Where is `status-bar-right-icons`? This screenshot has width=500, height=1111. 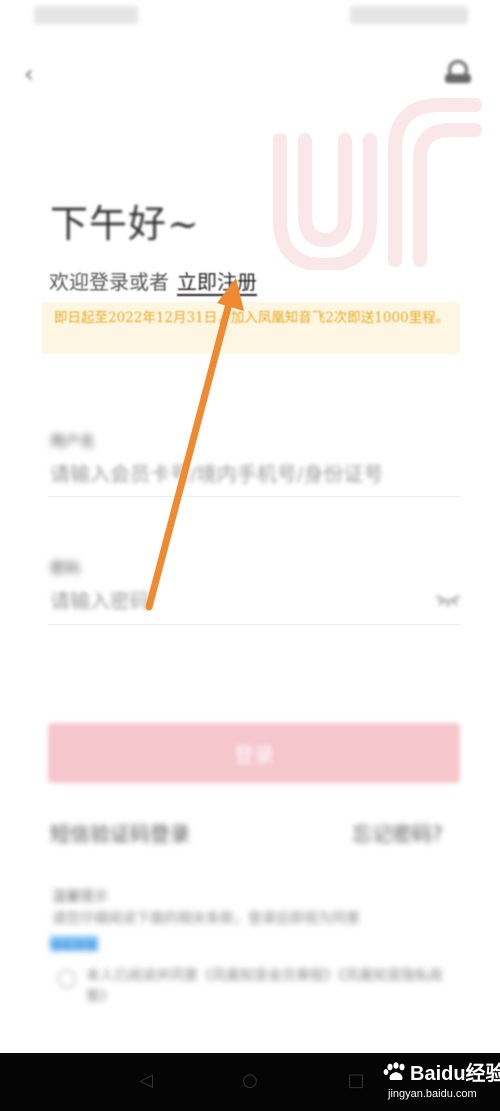
status-bar-right-icons is located at coordinates (409, 15).